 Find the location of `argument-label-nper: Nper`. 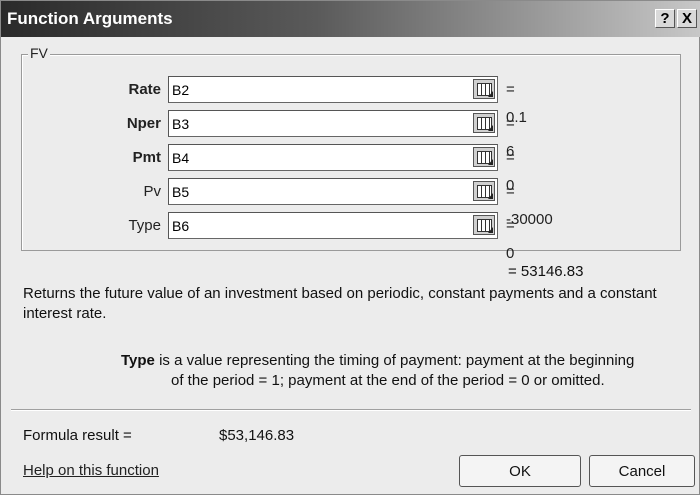

argument-label-nper: Nper is located at coordinates (143, 123).